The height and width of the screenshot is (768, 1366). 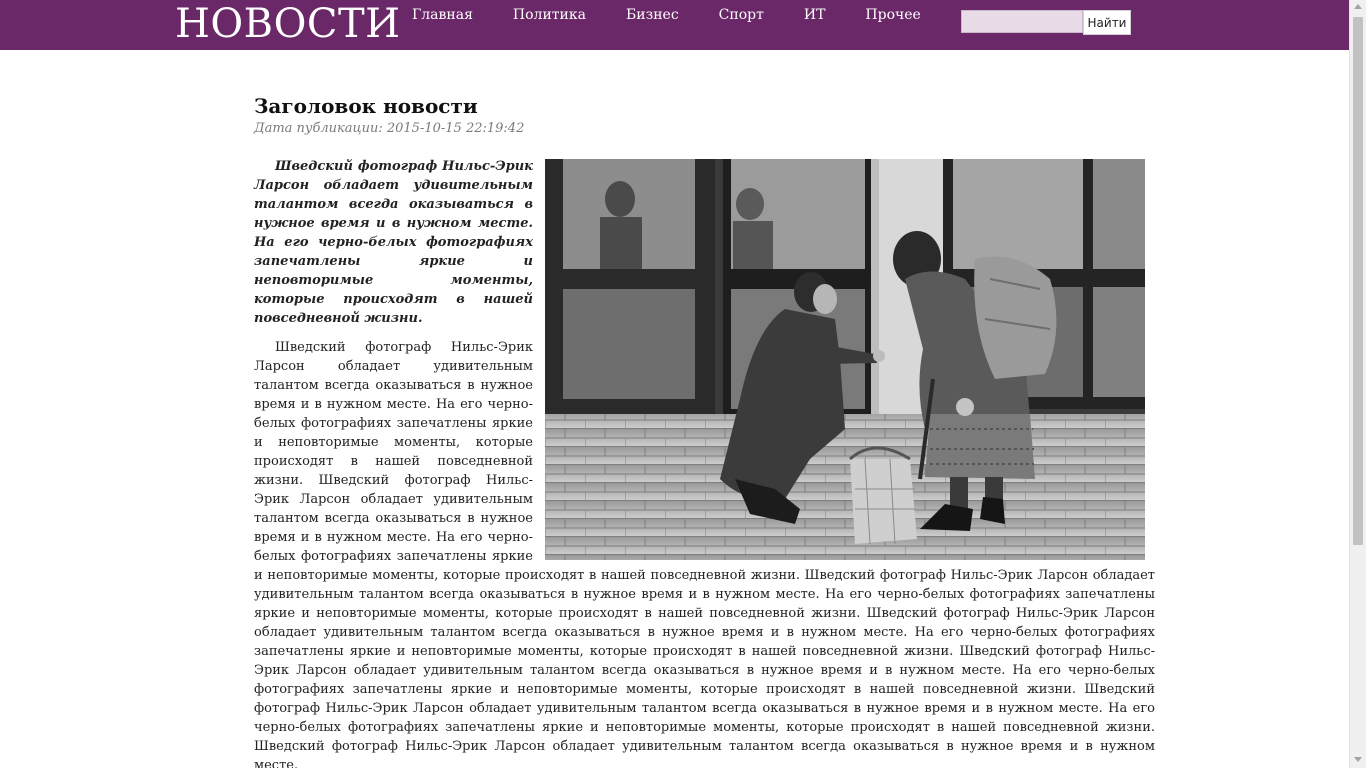 What do you see at coordinates (288, 24) in the screenshot?
I see `site-logo: НОВОСТИ` at bounding box center [288, 24].